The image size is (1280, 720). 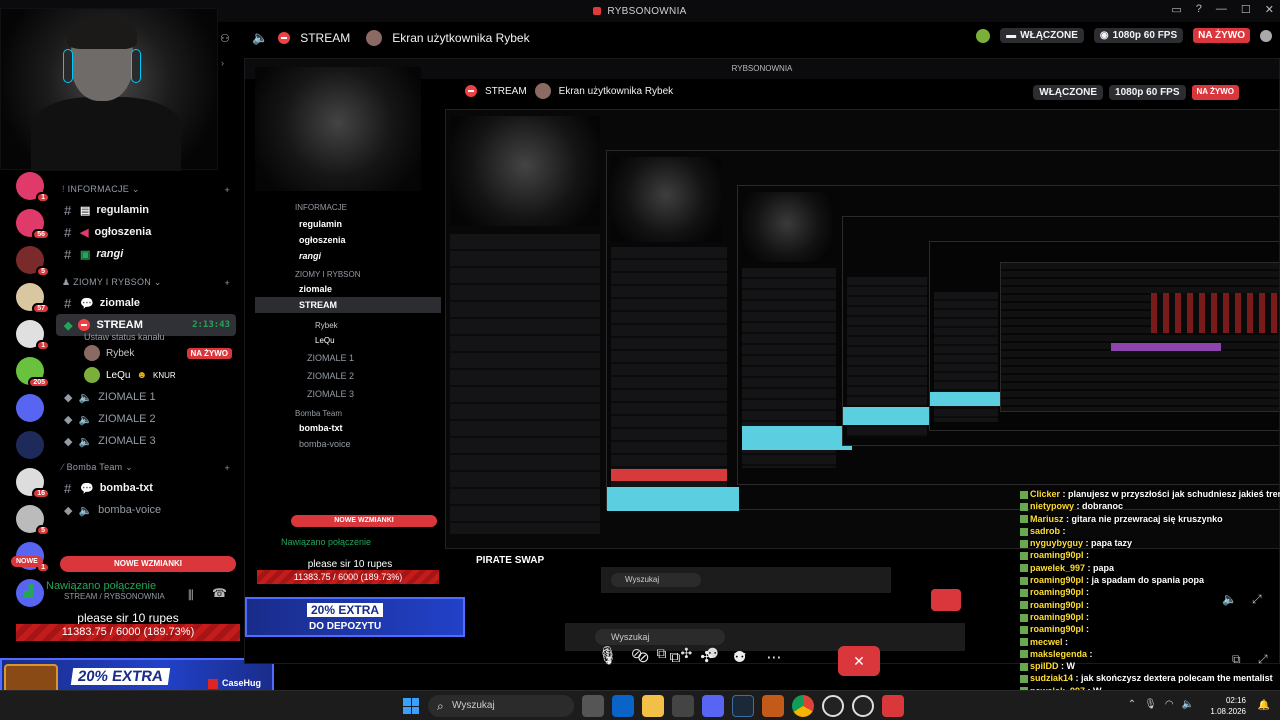 What do you see at coordinates (1132, 704) in the screenshot?
I see `chevron-up-icon: ⌃` at bounding box center [1132, 704].